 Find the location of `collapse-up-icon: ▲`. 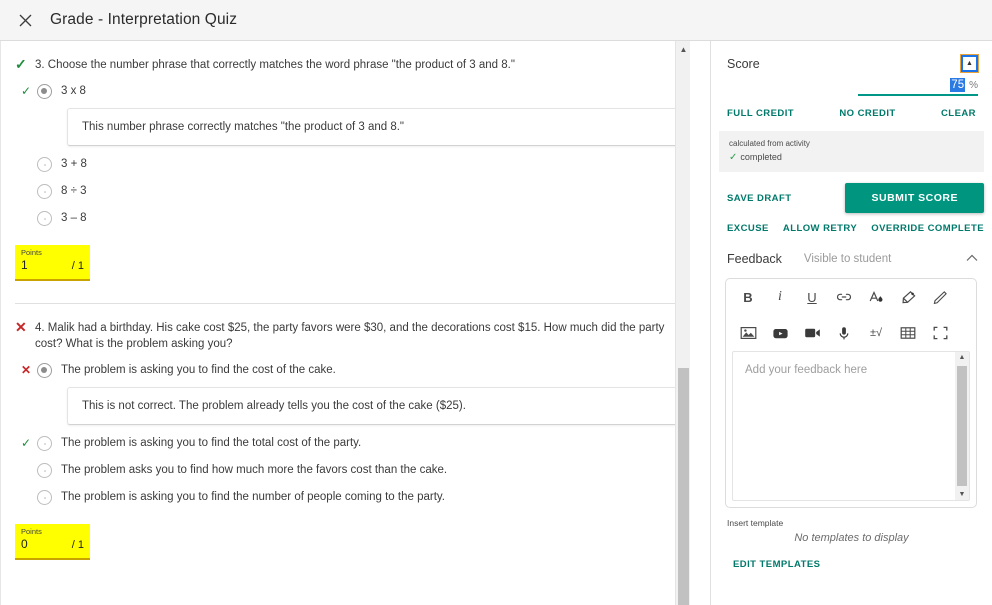

collapse-up-icon: ▲ is located at coordinates (969, 63).